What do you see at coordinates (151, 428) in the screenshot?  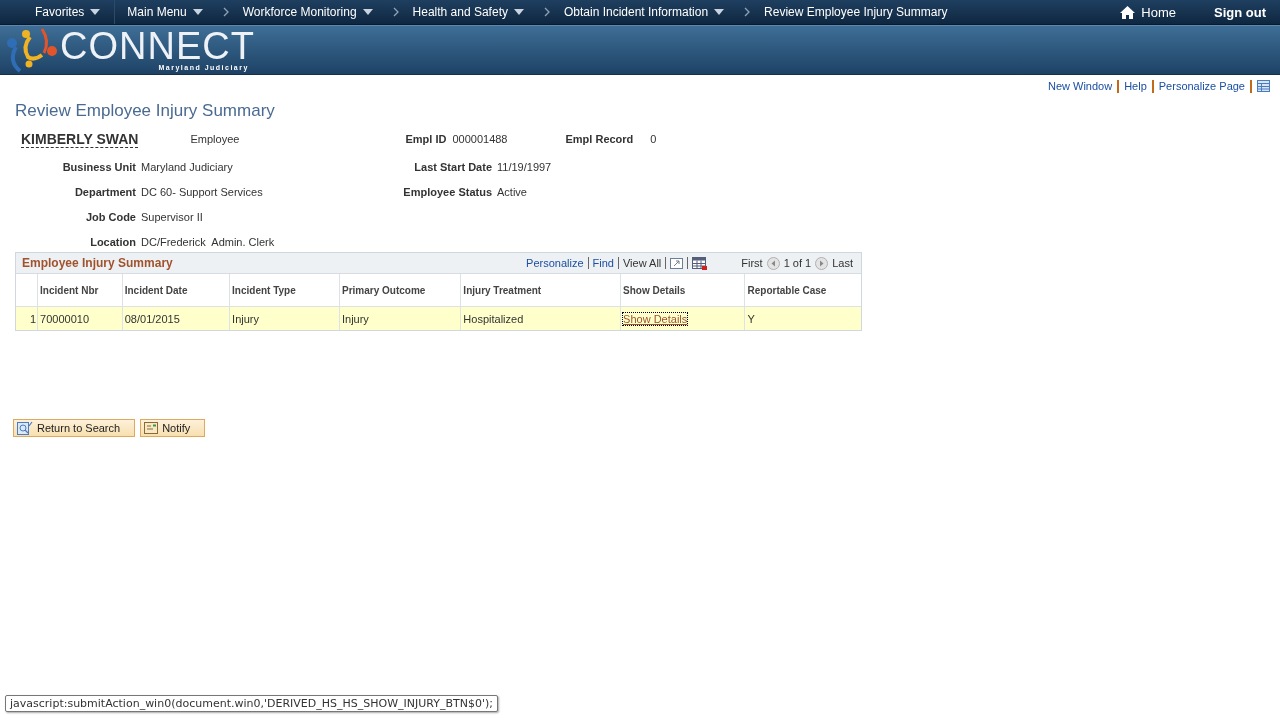 I see `note-icon` at bounding box center [151, 428].